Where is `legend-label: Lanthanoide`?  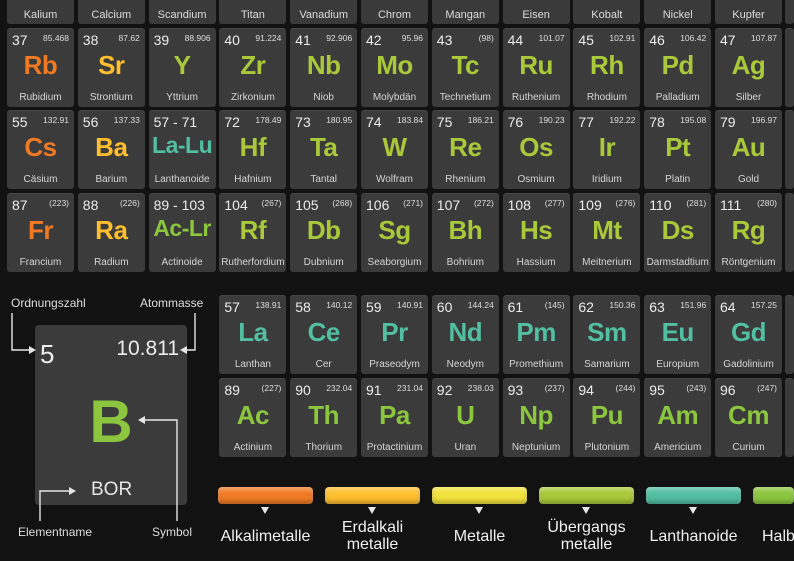
legend-label: Lanthanoide is located at coordinates (693, 536).